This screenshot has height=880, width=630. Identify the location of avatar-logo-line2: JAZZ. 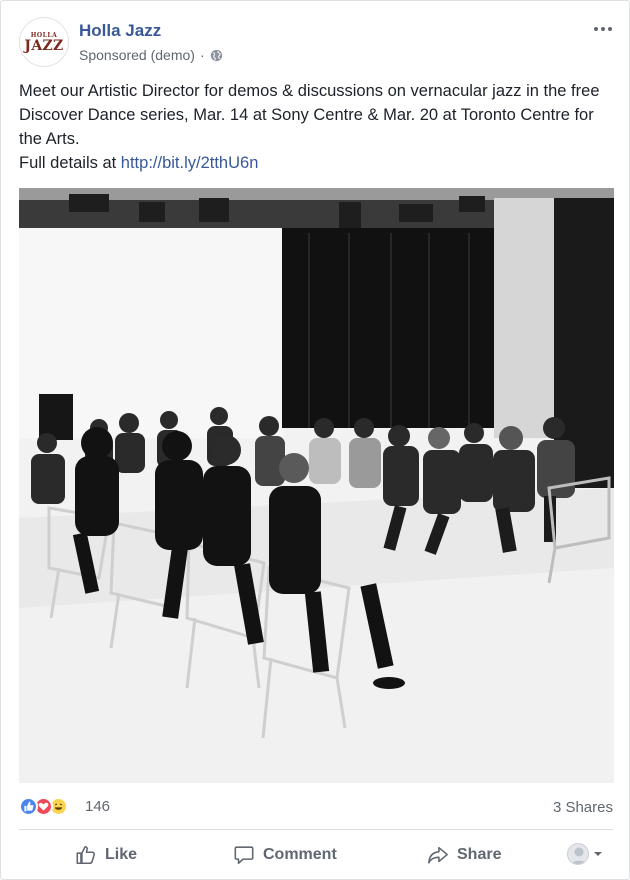
(44, 45).